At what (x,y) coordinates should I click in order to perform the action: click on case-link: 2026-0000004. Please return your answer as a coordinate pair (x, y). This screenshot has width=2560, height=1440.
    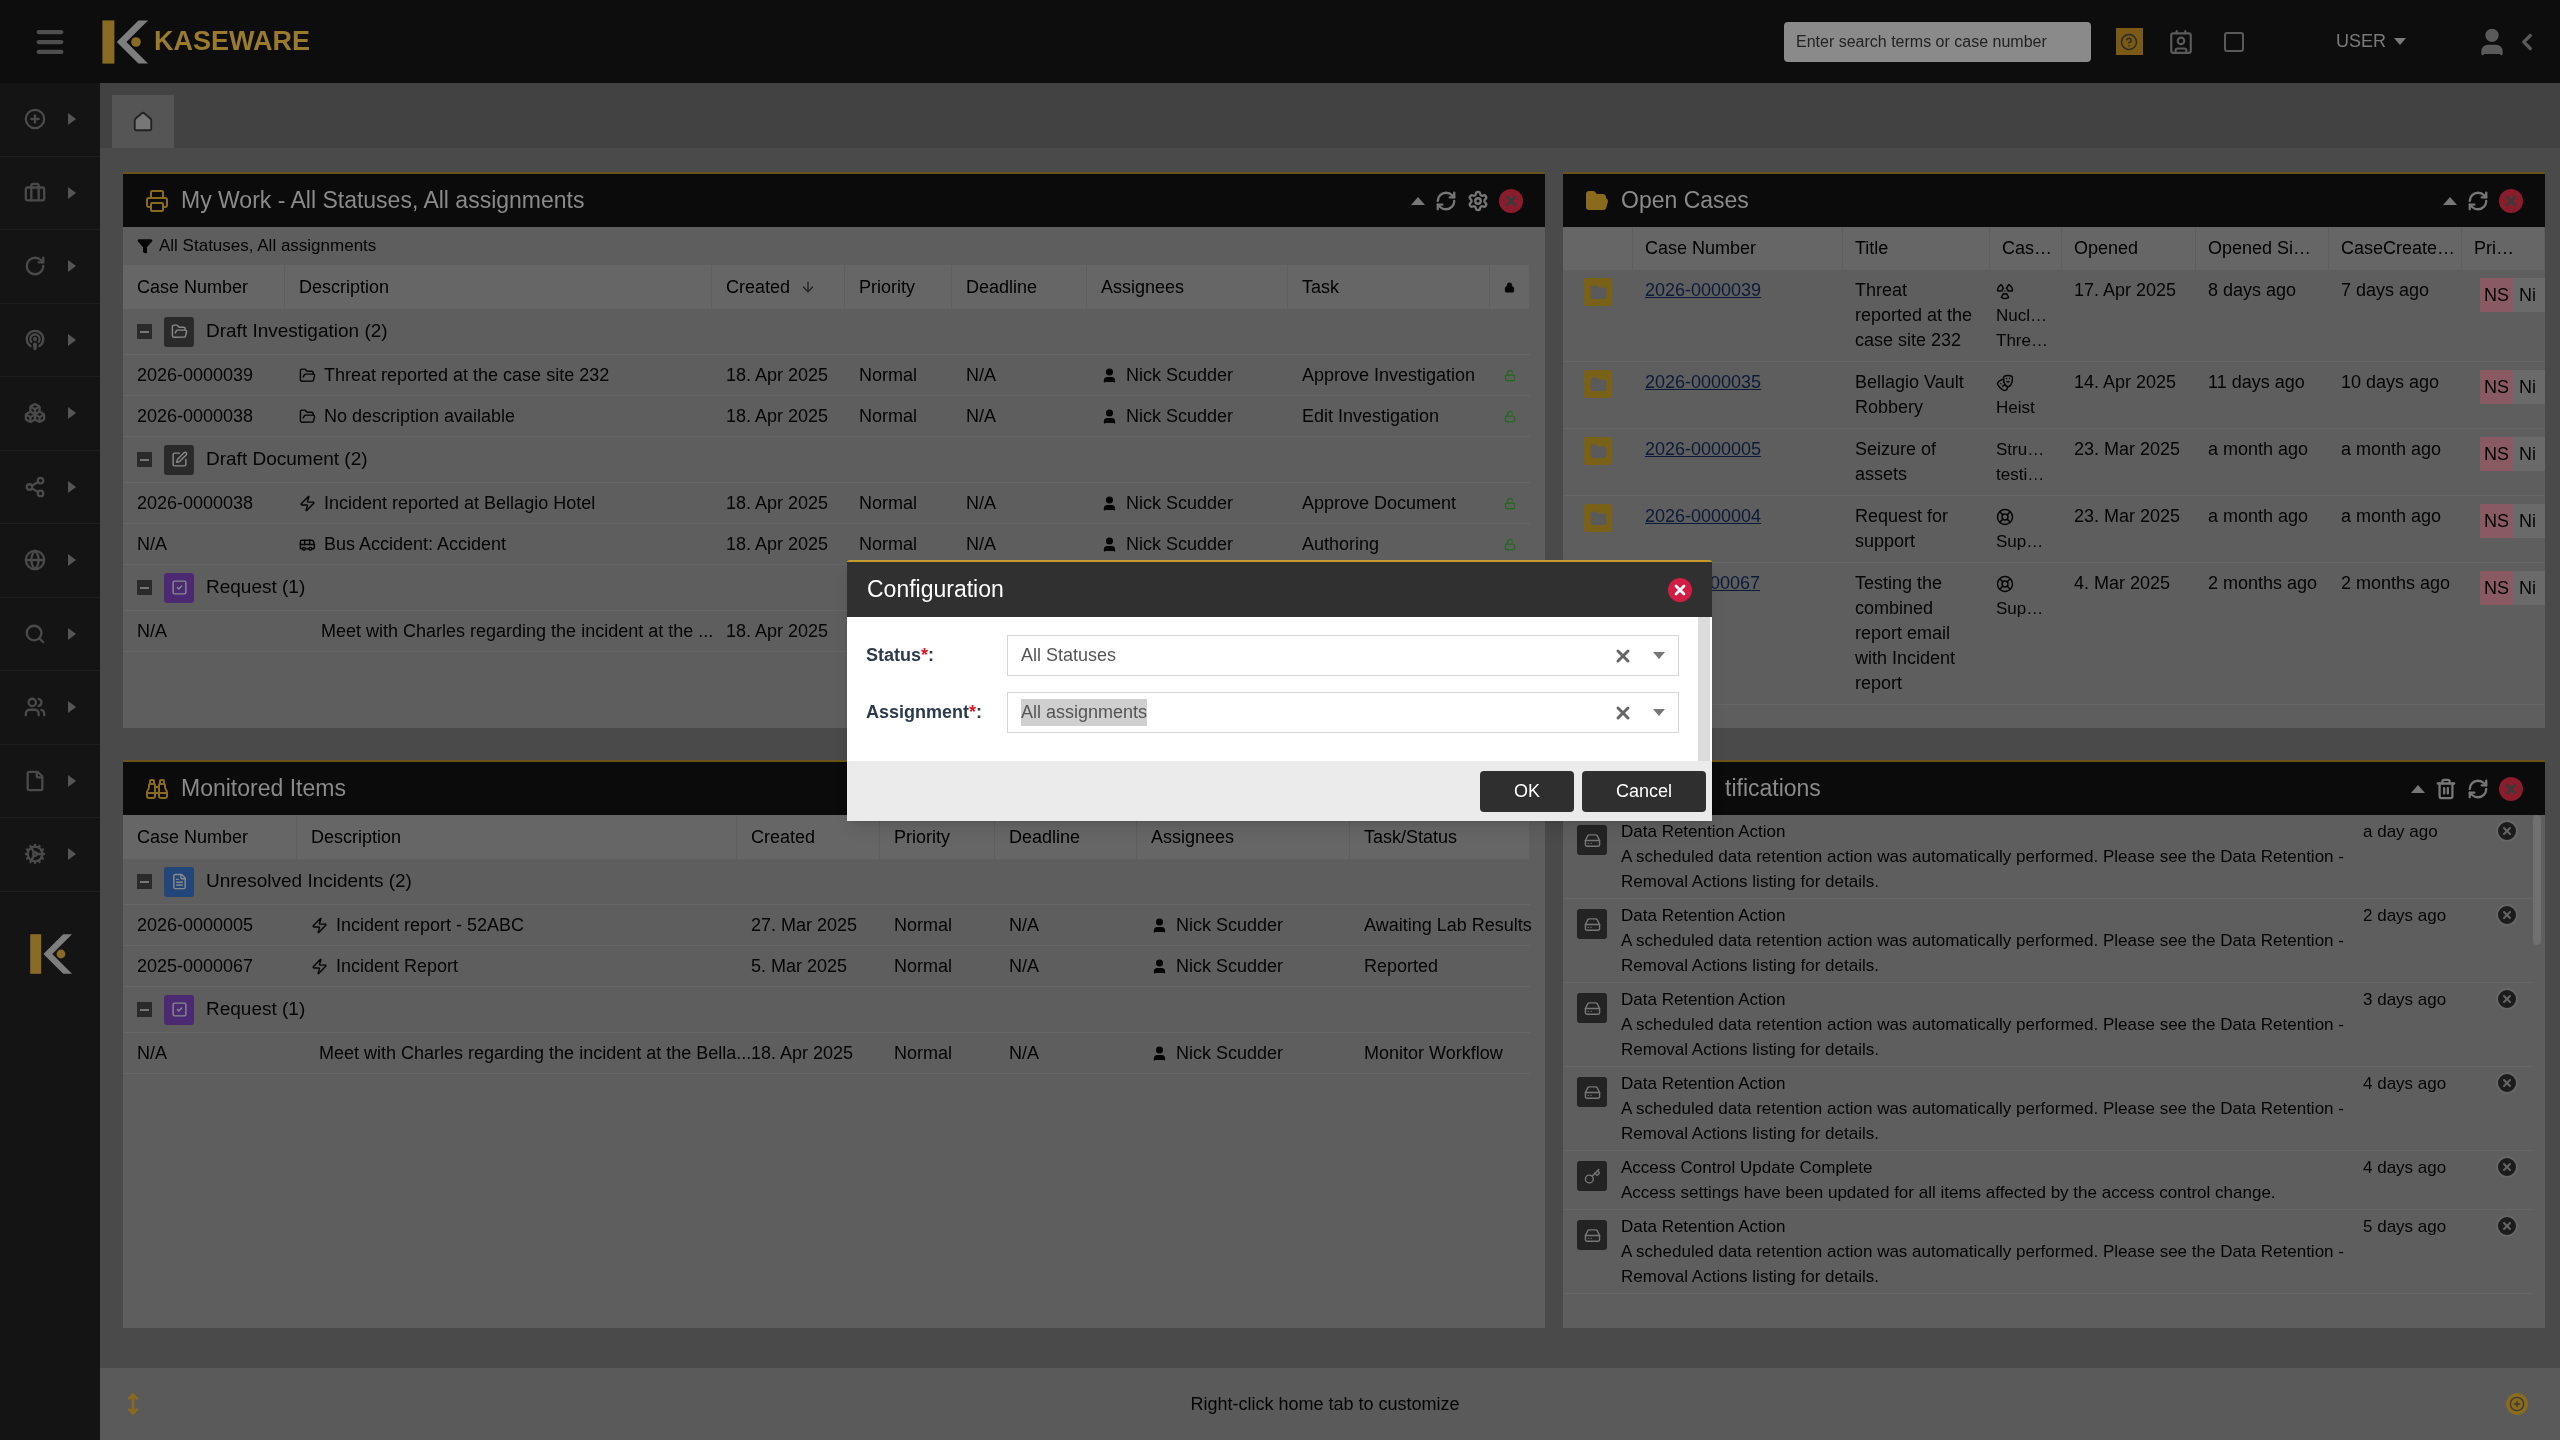
    Looking at the image, I should click on (1703, 516).